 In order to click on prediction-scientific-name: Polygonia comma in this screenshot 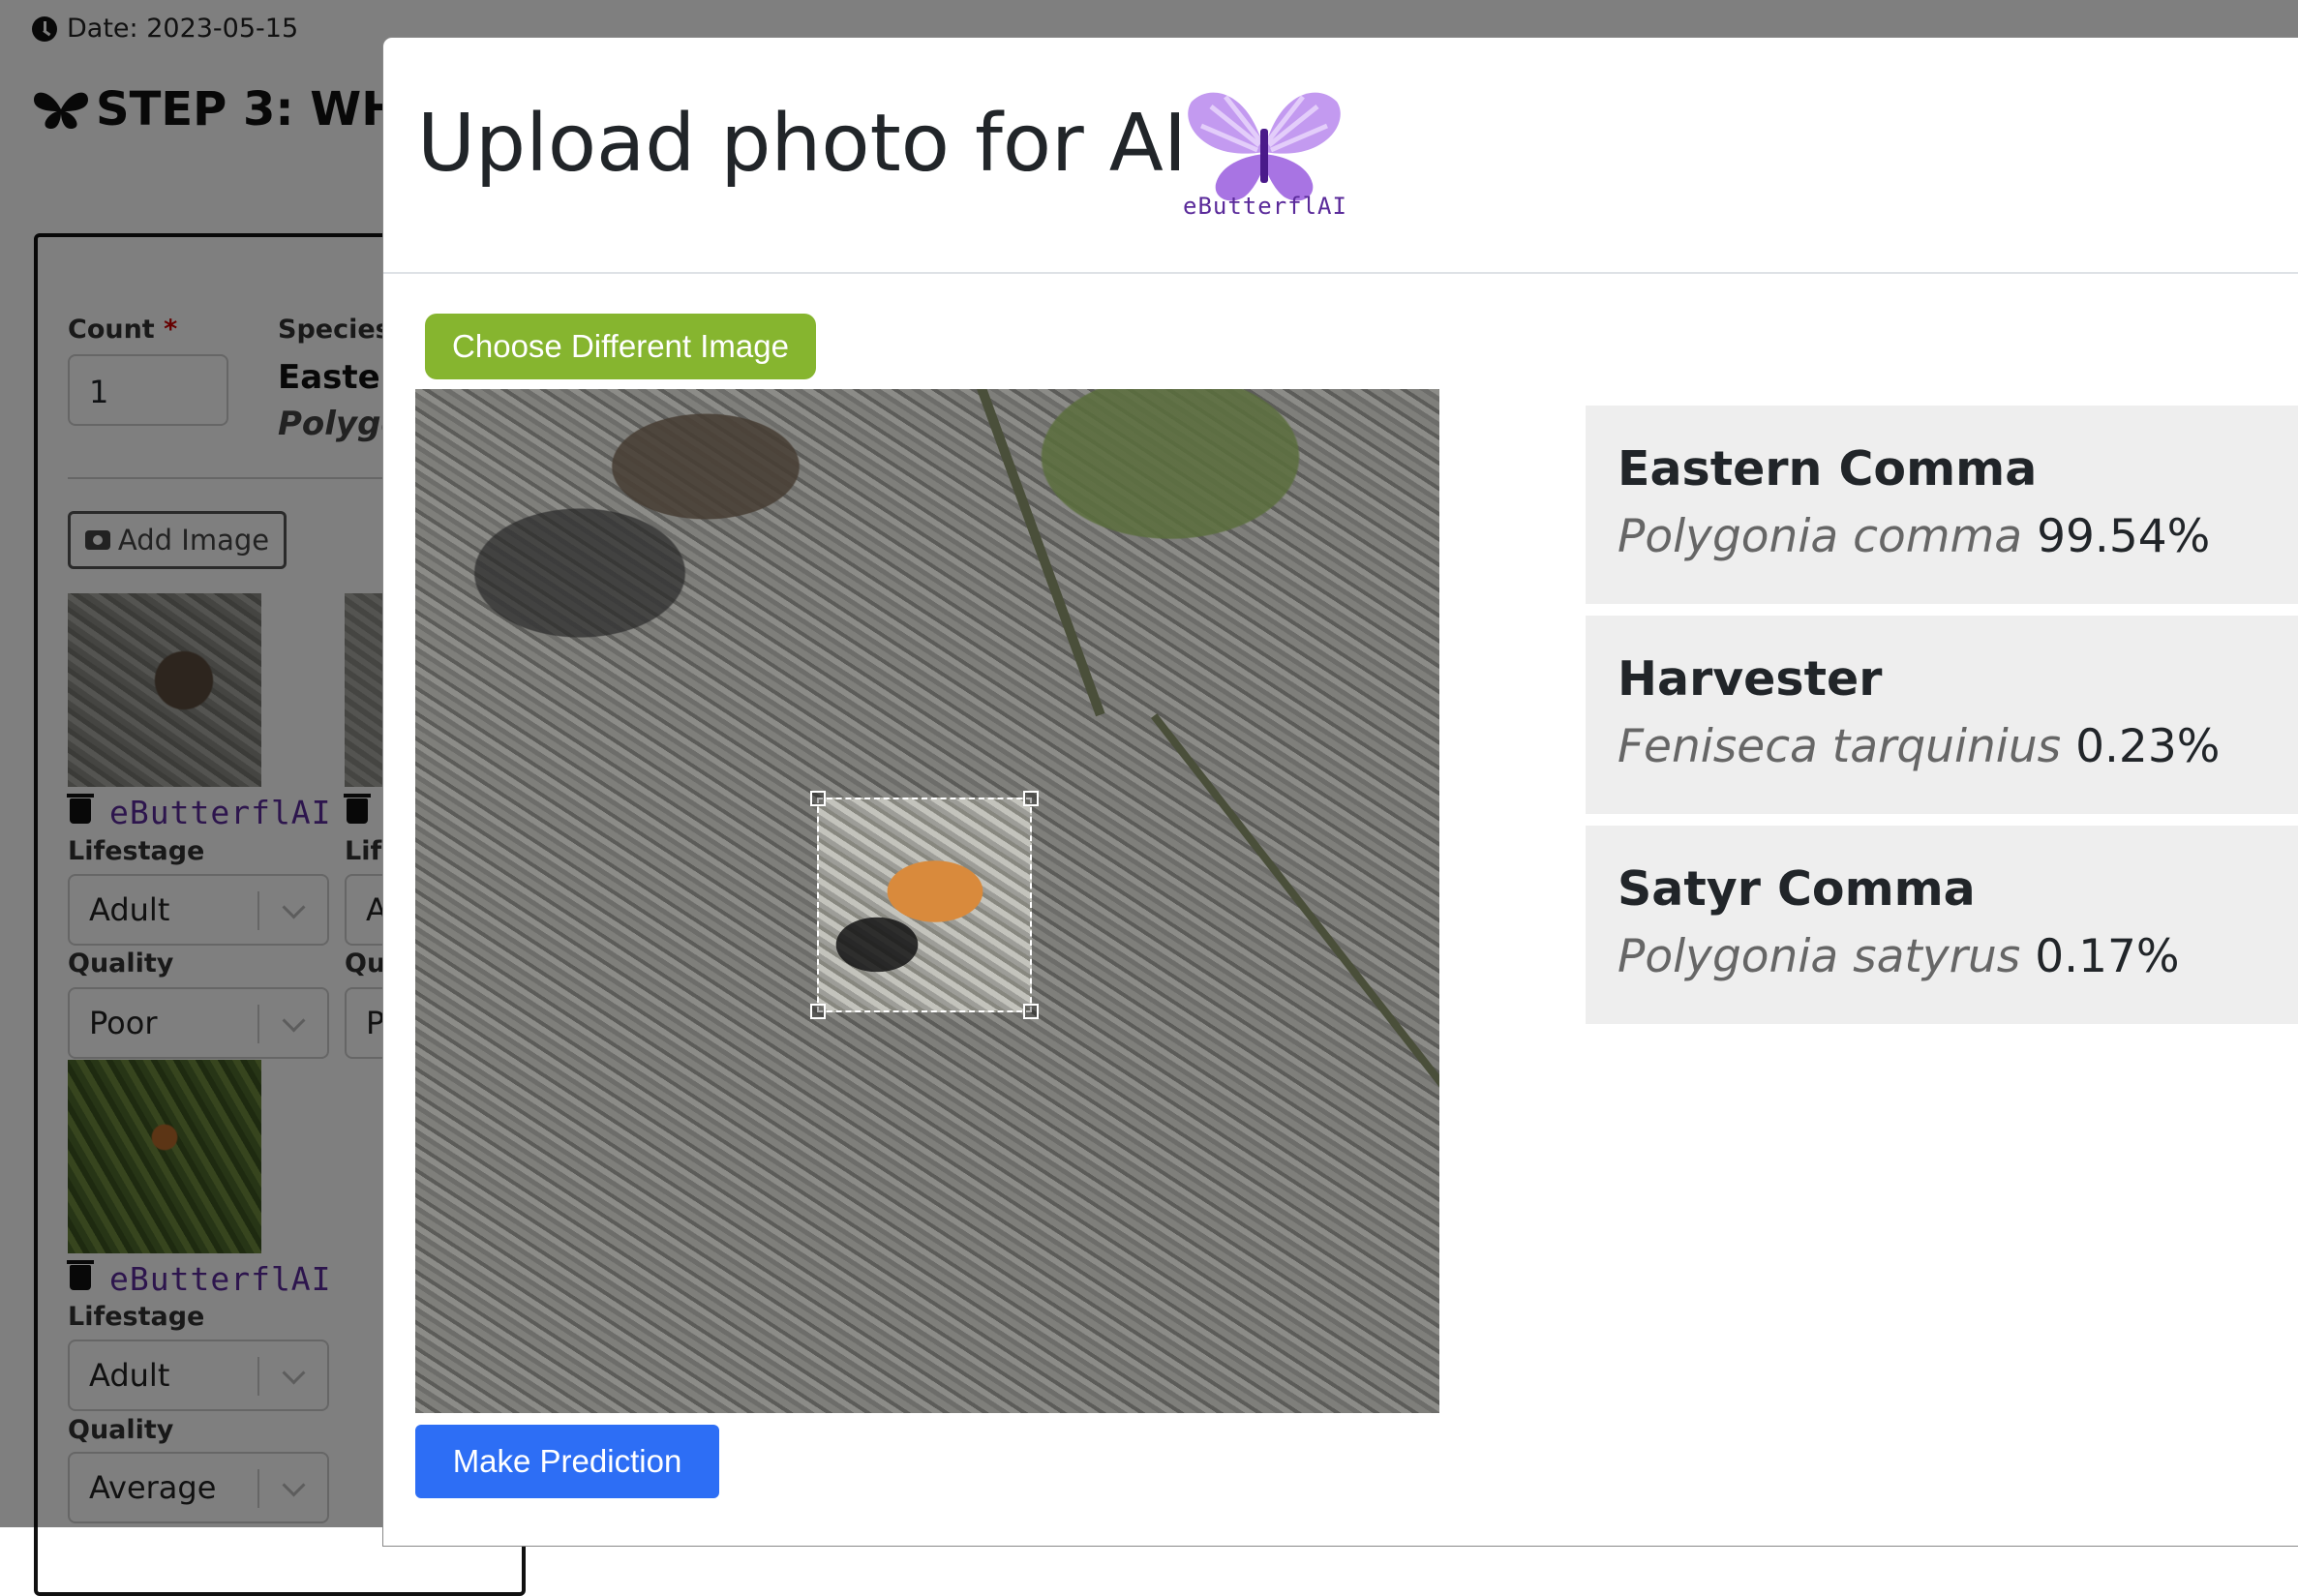, I will do `click(1821, 536)`.